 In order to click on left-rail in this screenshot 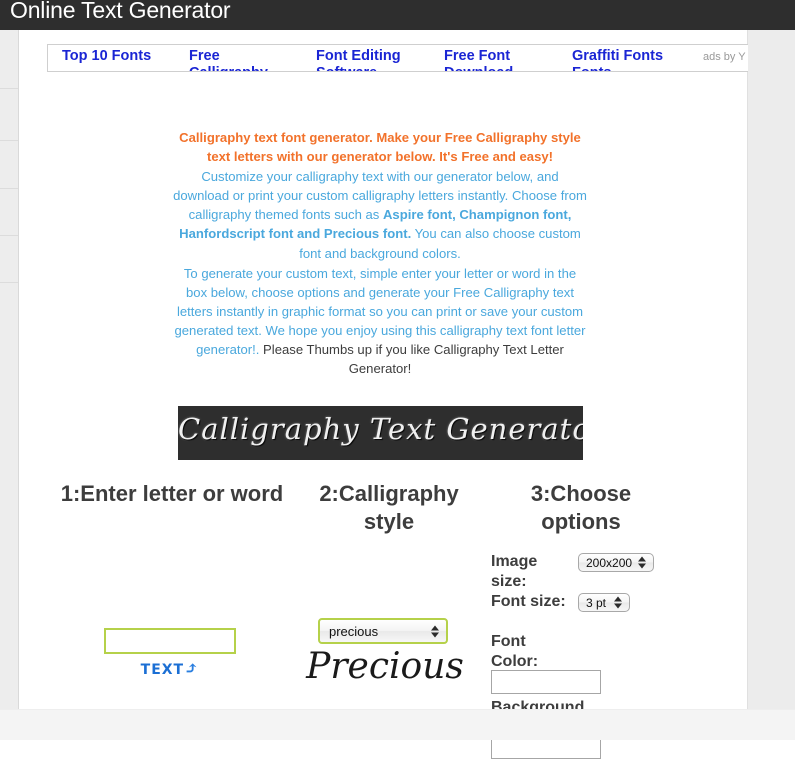, I will do `click(9, 370)`.